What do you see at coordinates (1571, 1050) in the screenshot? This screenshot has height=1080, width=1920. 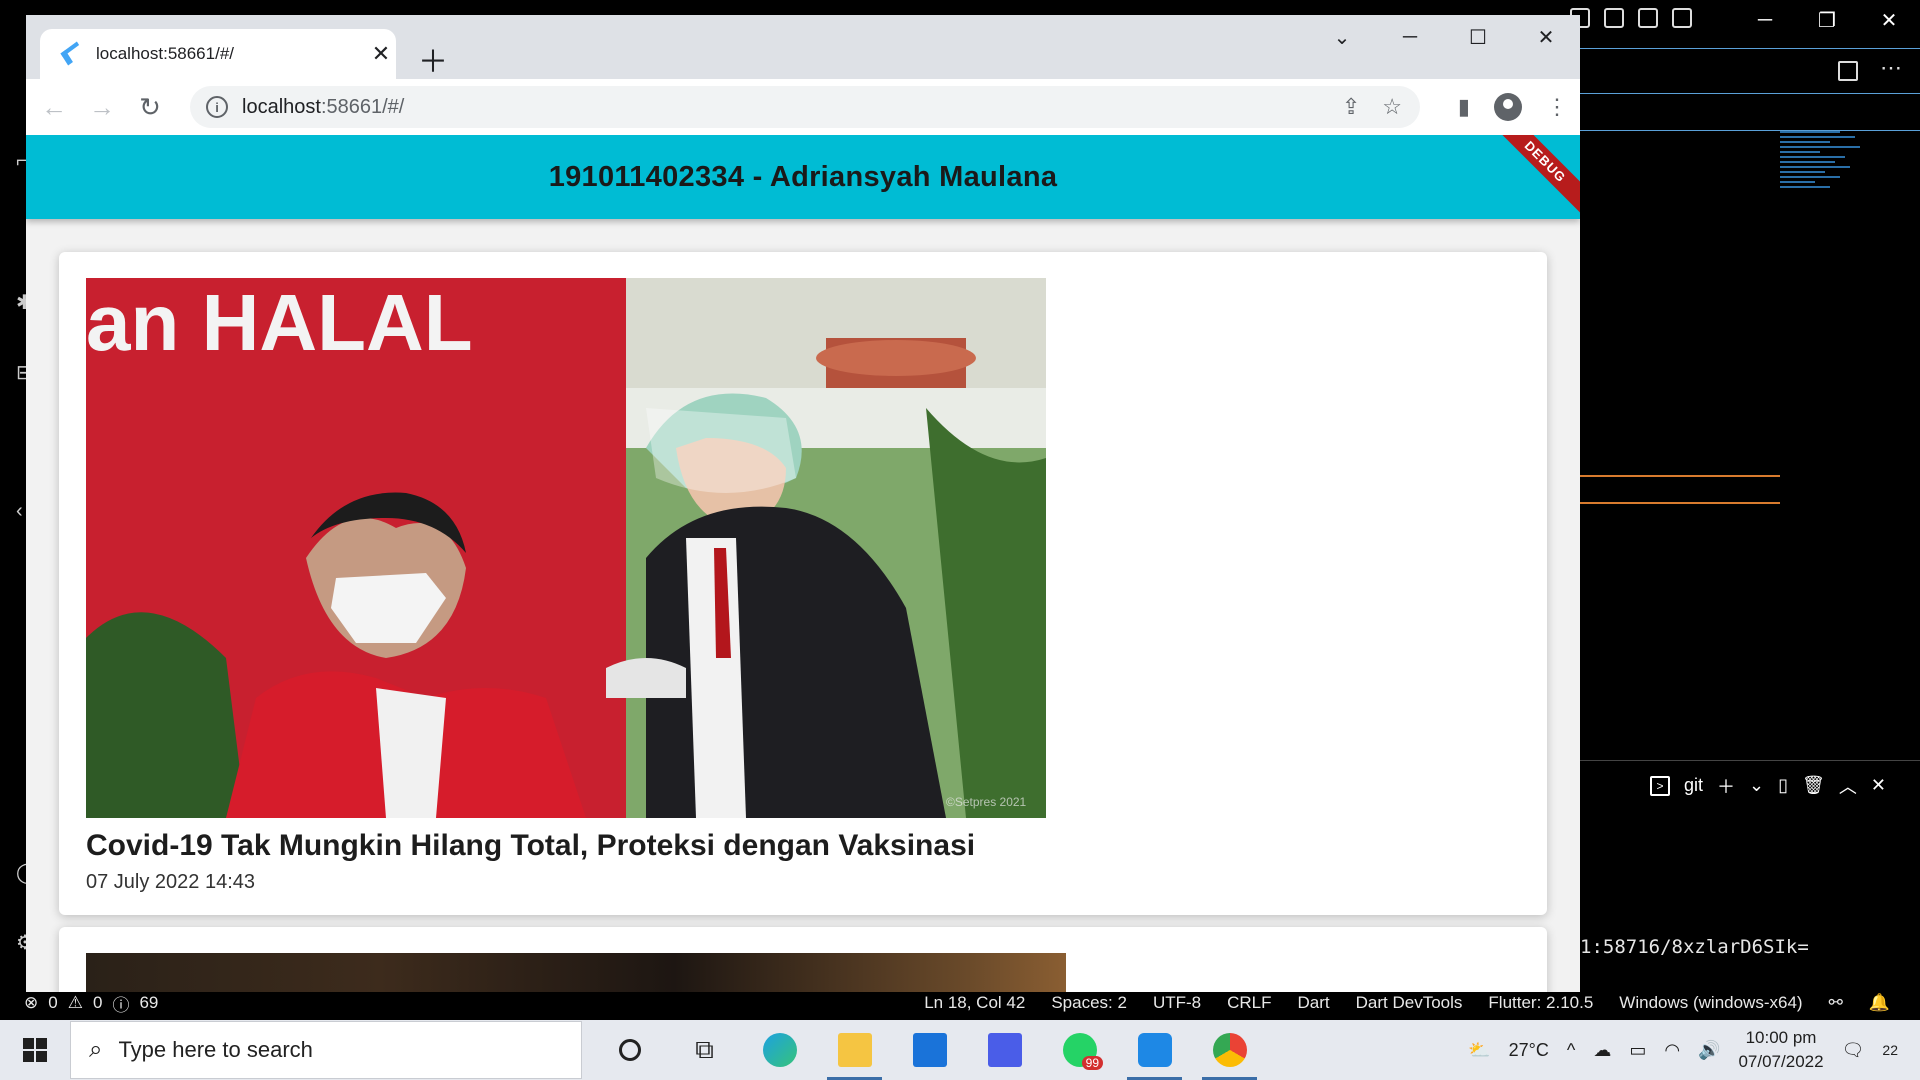 I see `show-hidden-icons-icon: ^` at bounding box center [1571, 1050].